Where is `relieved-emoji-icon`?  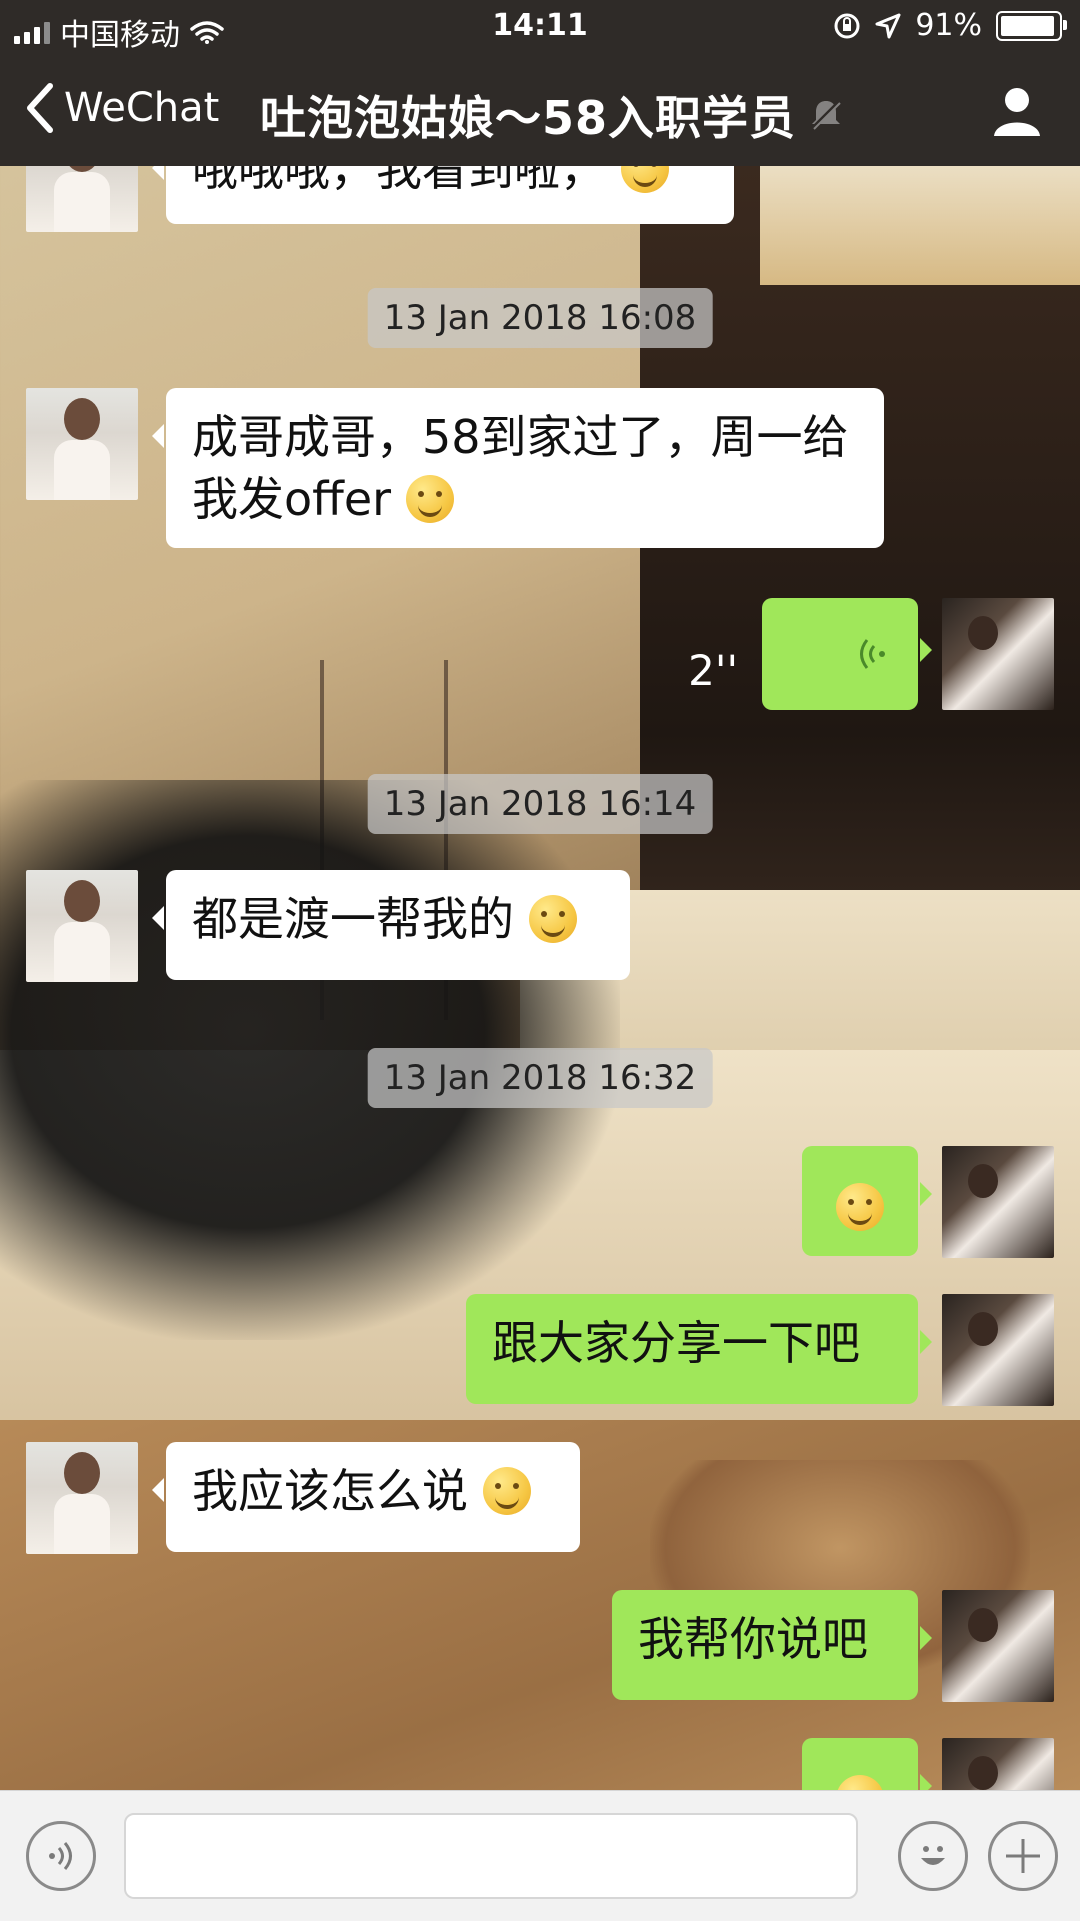
relieved-emoji-icon is located at coordinates (506, 1491).